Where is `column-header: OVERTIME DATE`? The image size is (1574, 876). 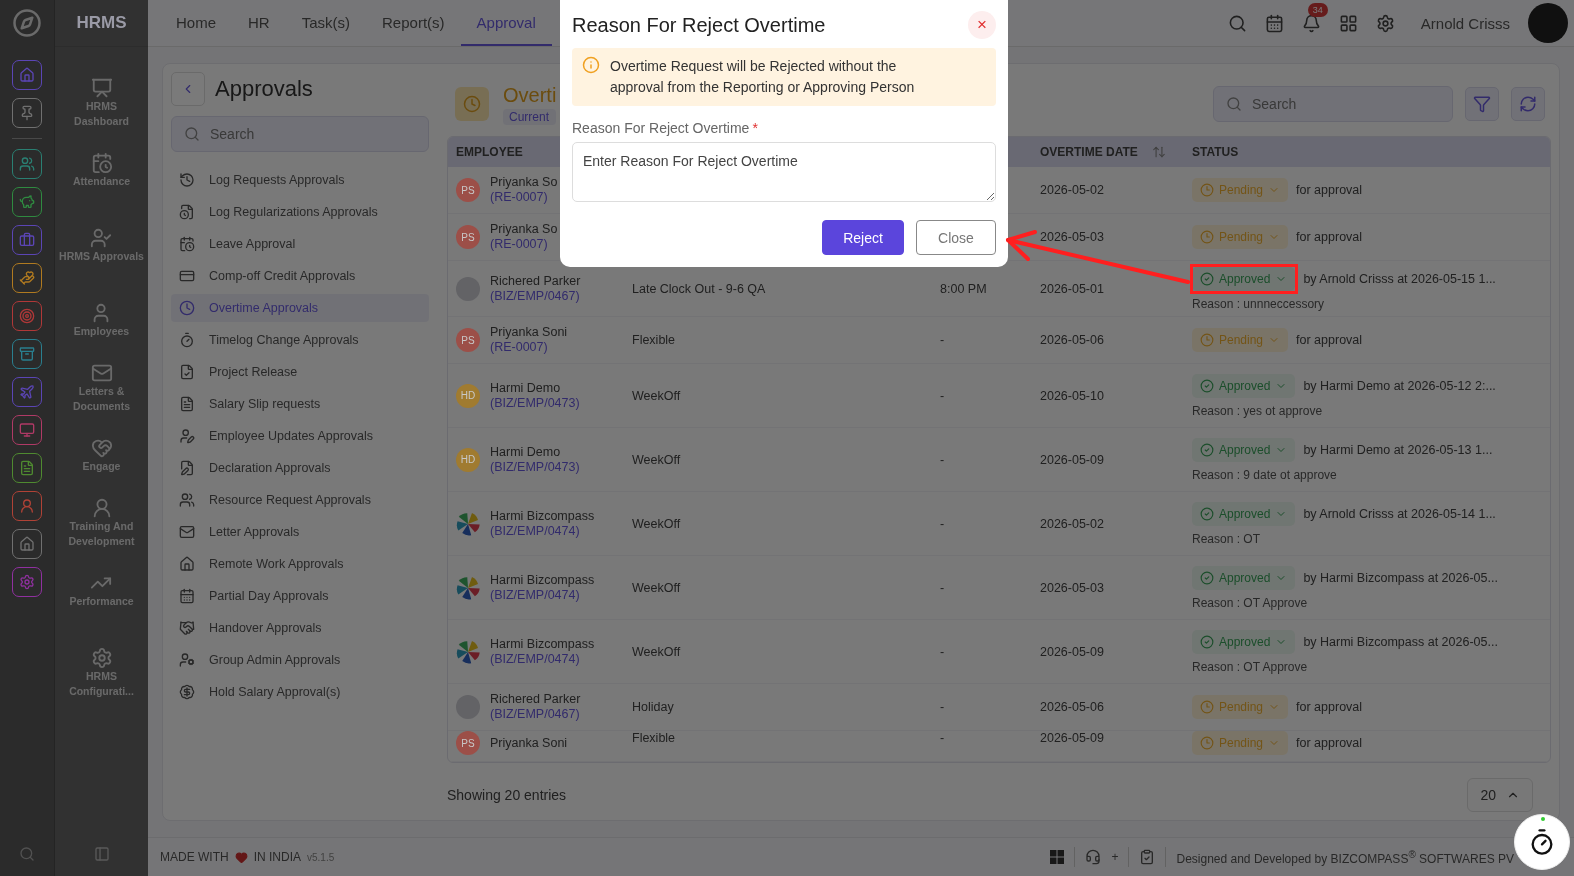
column-header: OVERTIME DATE is located at coordinates (1089, 152).